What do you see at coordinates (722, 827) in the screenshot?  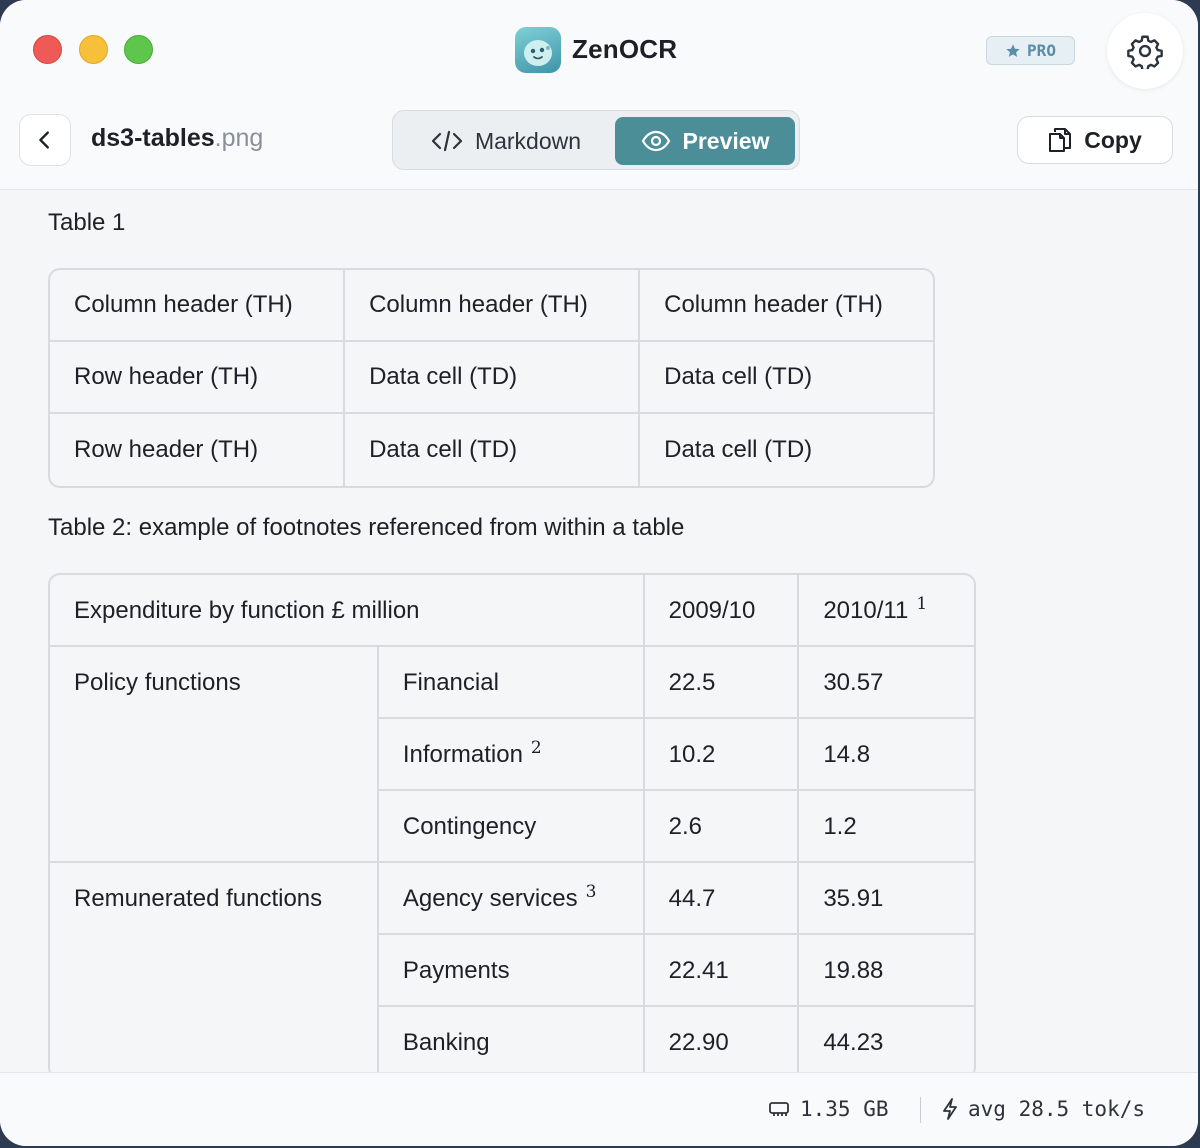 I see `table-cell: 2.6` at bounding box center [722, 827].